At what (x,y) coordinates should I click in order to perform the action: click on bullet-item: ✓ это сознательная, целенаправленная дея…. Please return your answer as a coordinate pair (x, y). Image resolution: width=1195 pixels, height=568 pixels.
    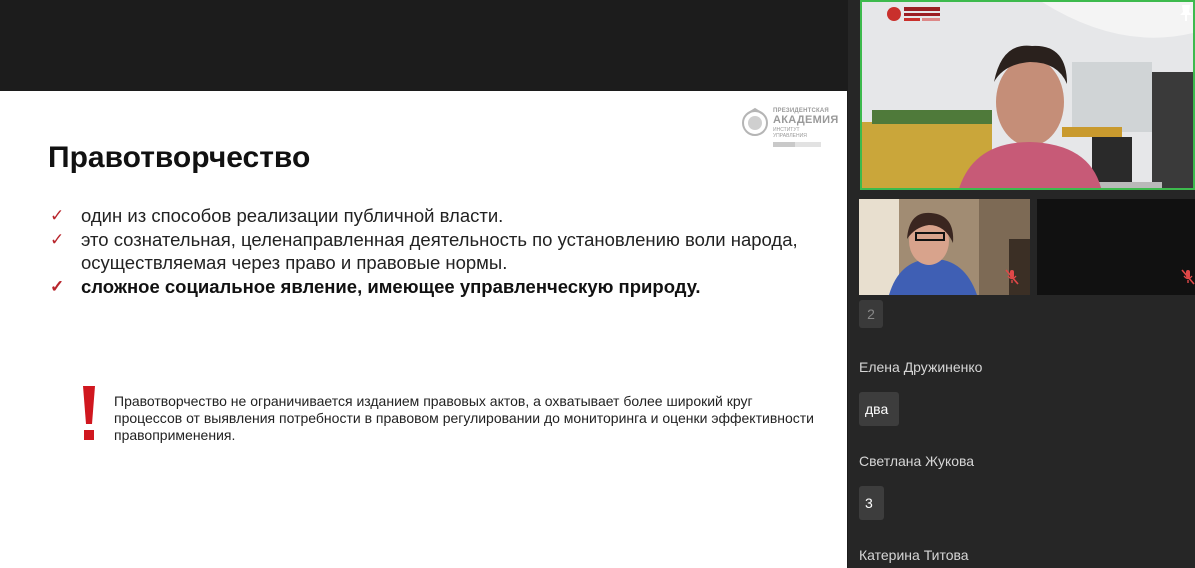
    Looking at the image, I should click on (428, 251).